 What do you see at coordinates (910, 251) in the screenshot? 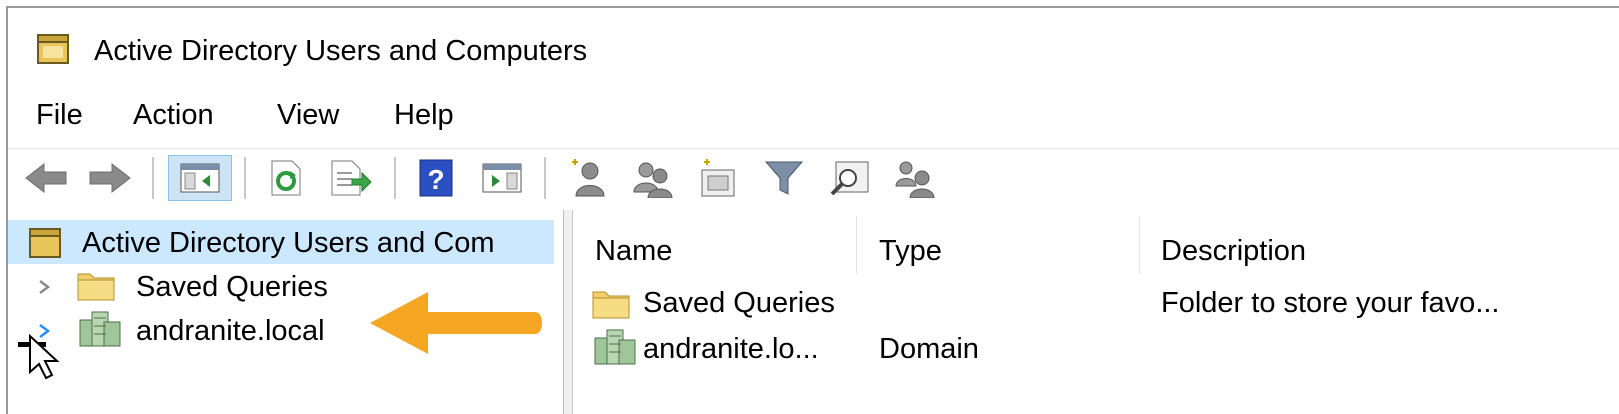
I see `column-header-label: Type` at bounding box center [910, 251].